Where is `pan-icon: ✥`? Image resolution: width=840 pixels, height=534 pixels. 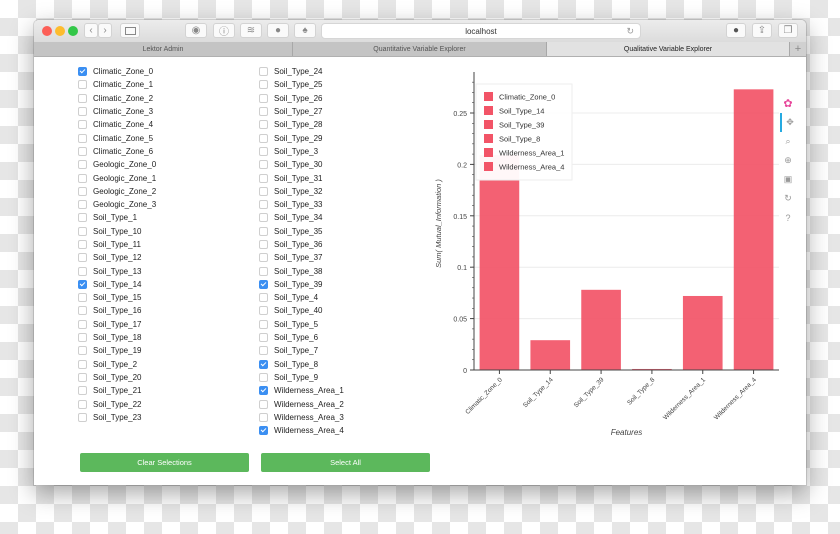
pan-icon: ✥ is located at coordinates (789, 122).